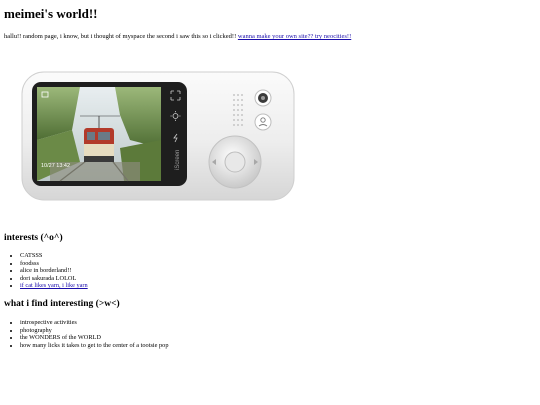  Describe the element at coordinates (54, 279) in the screenshot. I see `list-item: dori sakurada LOLOL` at that location.